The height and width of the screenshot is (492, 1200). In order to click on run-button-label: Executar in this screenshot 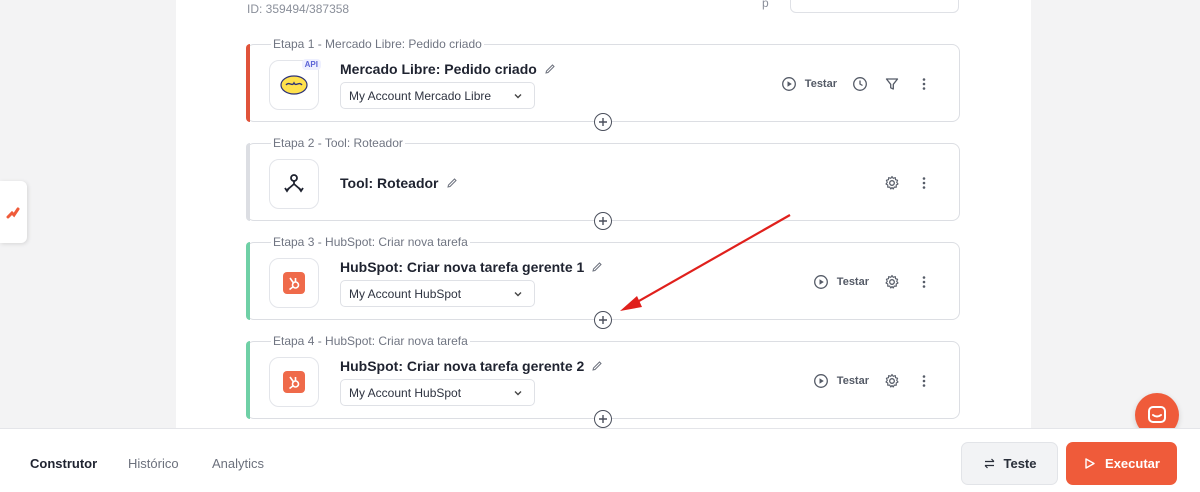, I will do `click(1132, 463)`.